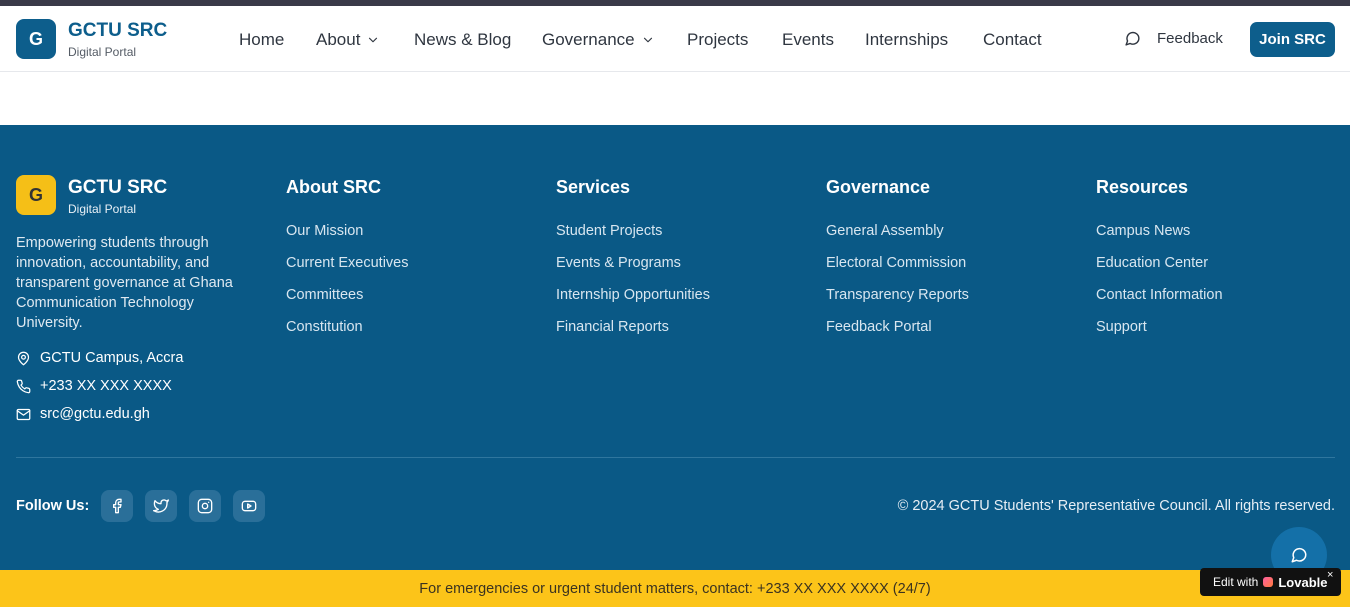 Image resolution: width=1350 pixels, height=607 pixels. What do you see at coordinates (1159, 333) in the screenshot?
I see `footer-link: Support` at bounding box center [1159, 333].